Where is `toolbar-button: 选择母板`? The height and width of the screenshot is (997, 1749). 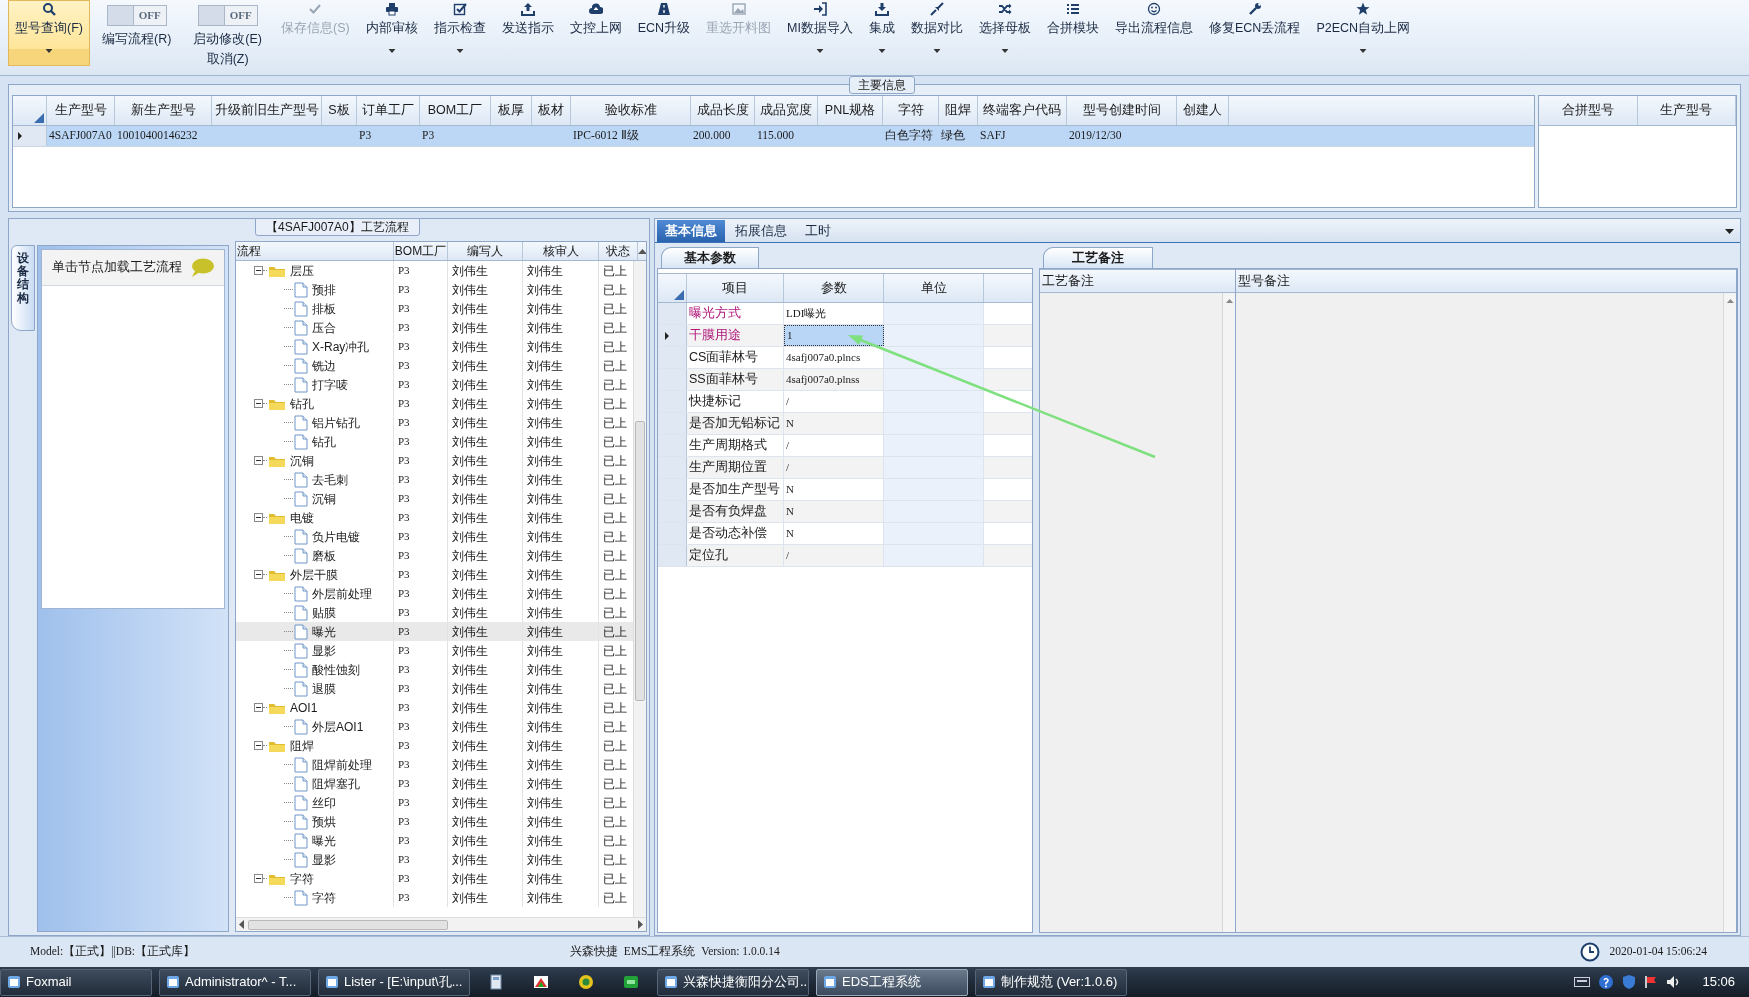
toolbar-button: 选择母板 is located at coordinates (1004, 33).